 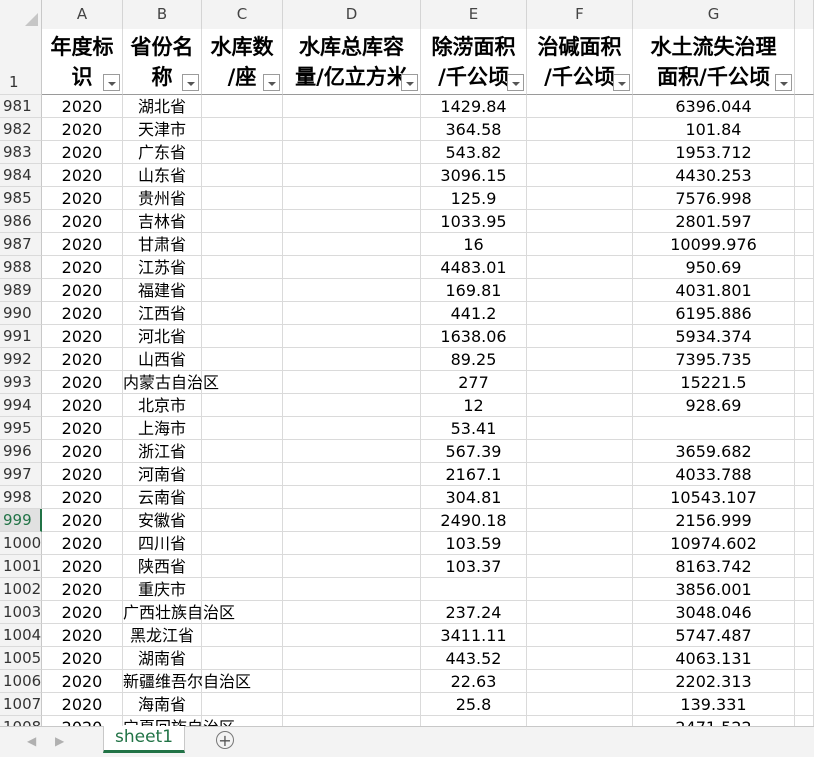 What do you see at coordinates (162, 267) in the screenshot?
I see `table-cell: 江苏省` at bounding box center [162, 267].